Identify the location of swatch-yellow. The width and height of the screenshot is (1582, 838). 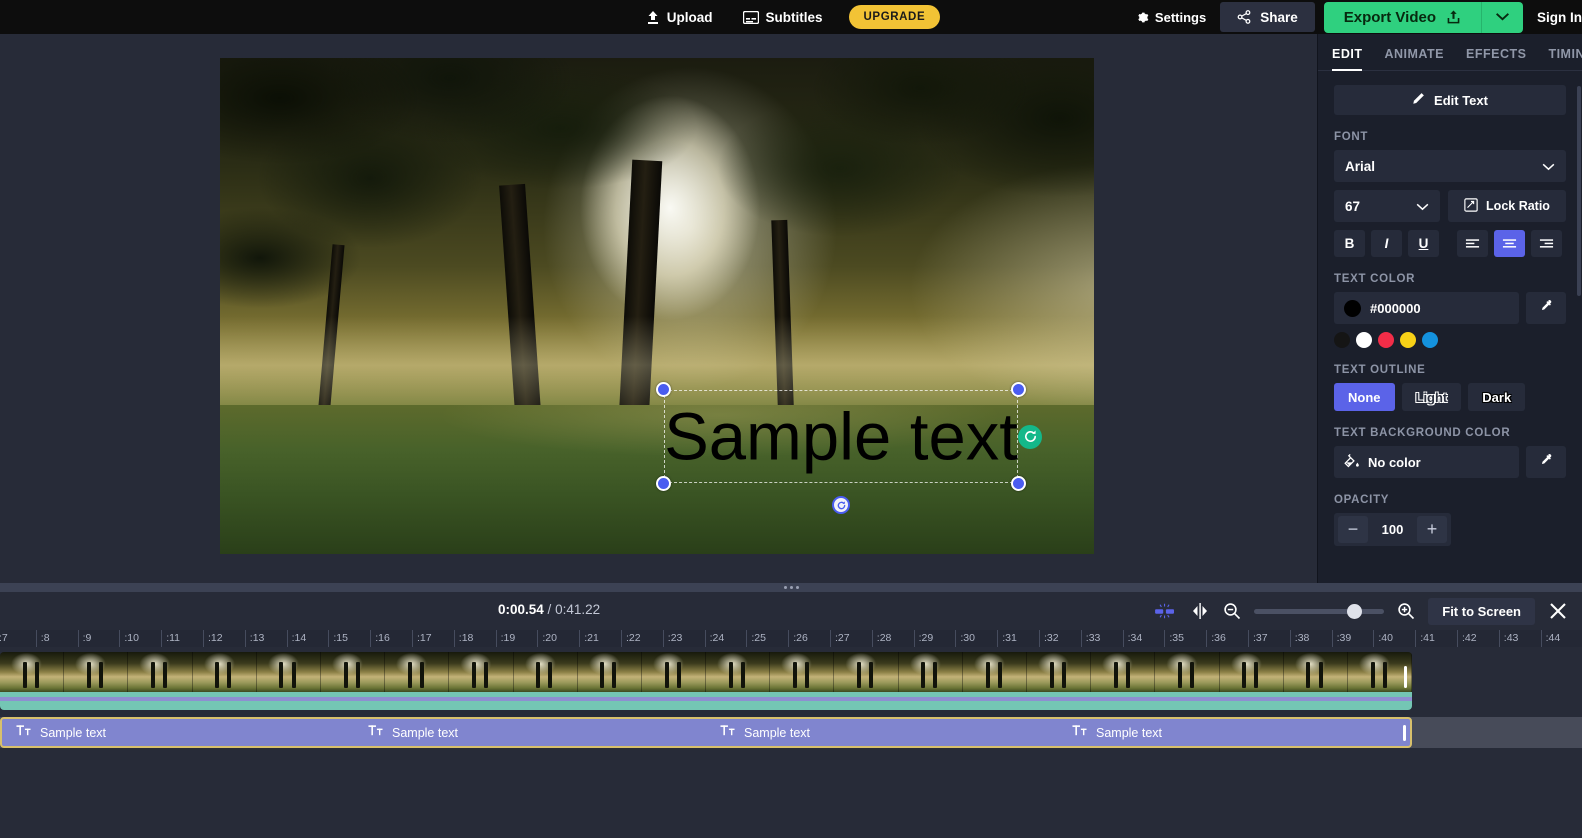
(1408, 340).